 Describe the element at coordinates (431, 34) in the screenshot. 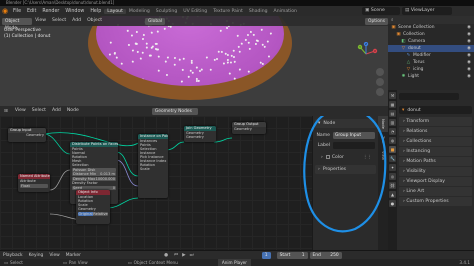

I see `outliner-item: ▣ Collection ◉` at that location.